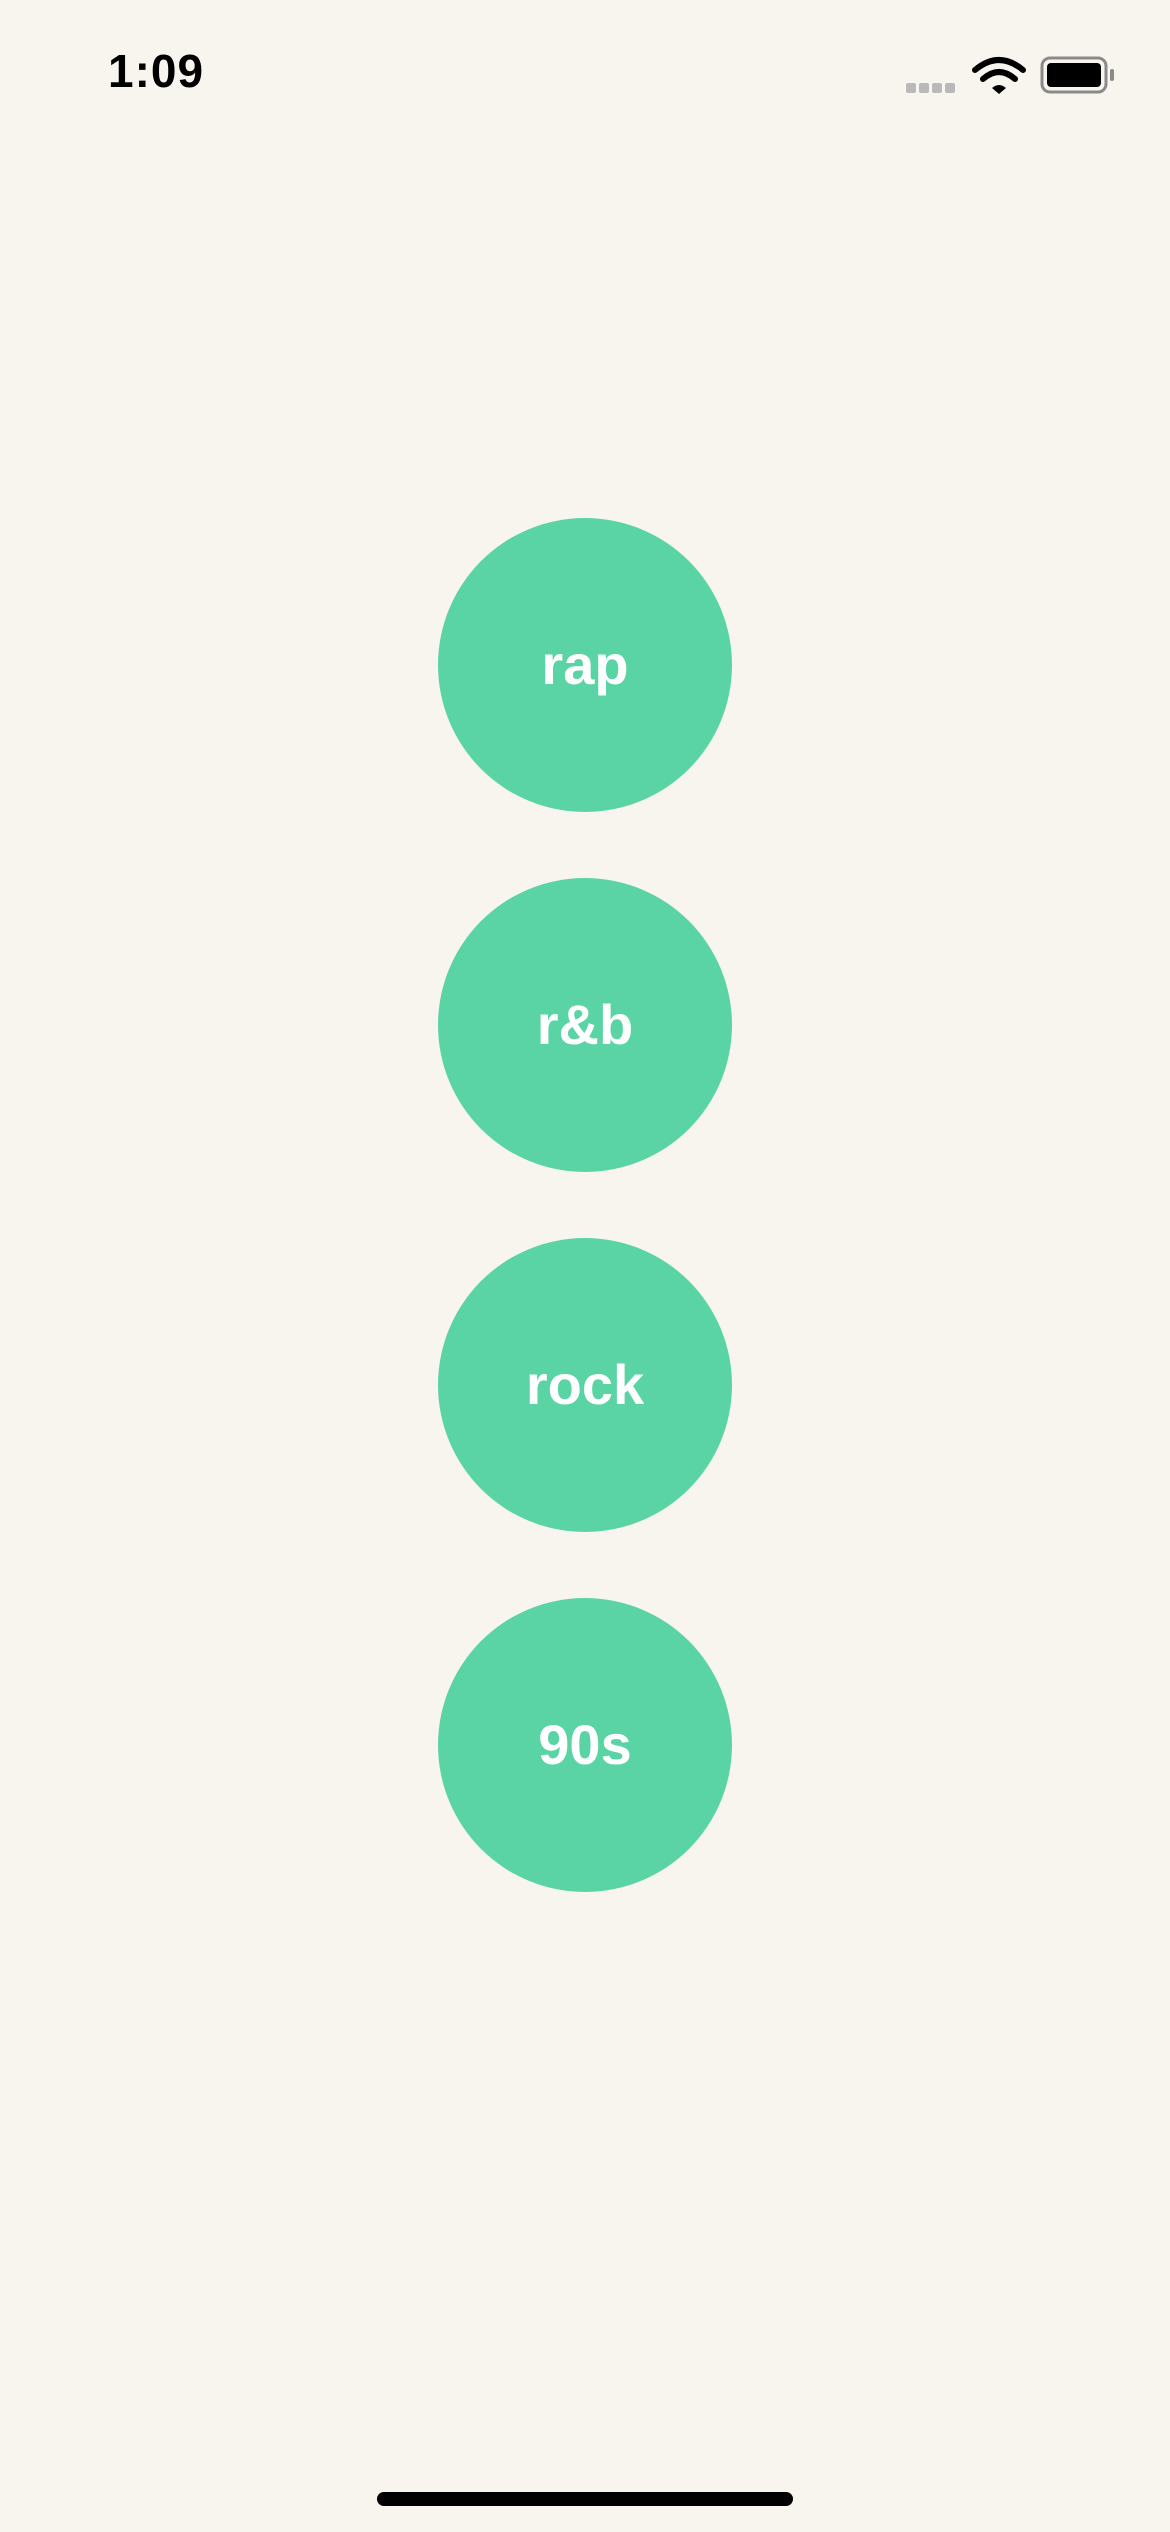 This screenshot has height=2532, width=1170. I want to click on genre-label: r&b, so click(585, 1024).